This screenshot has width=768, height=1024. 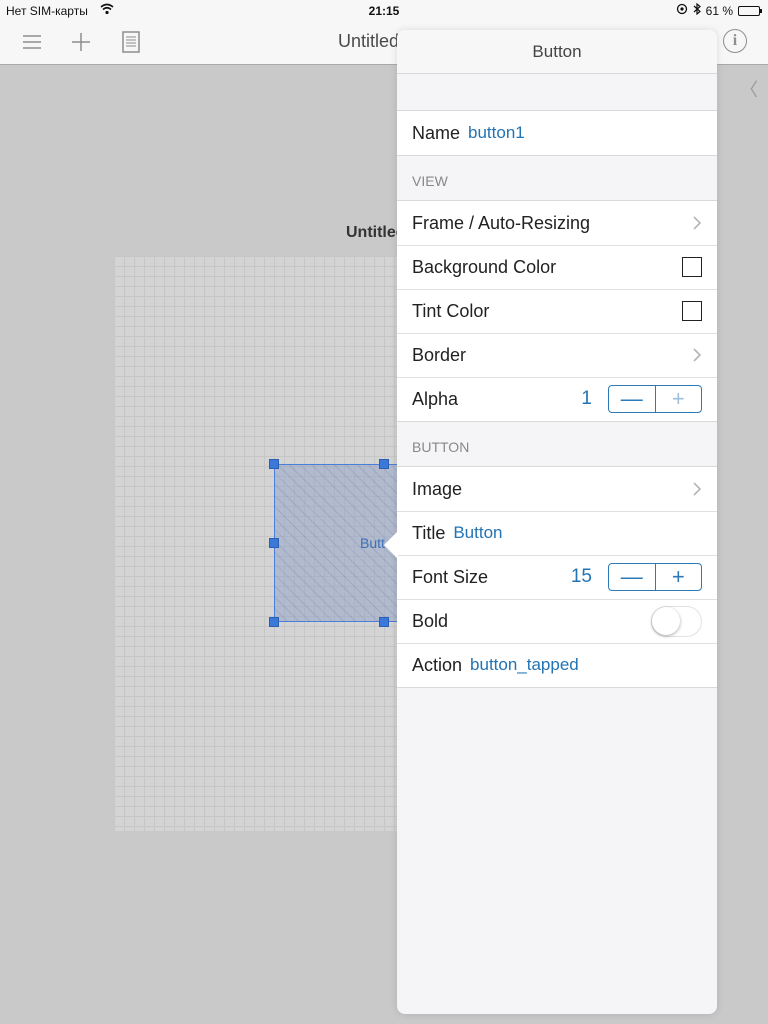 I want to click on alpha-increment-button: +, so click(x=678, y=399).